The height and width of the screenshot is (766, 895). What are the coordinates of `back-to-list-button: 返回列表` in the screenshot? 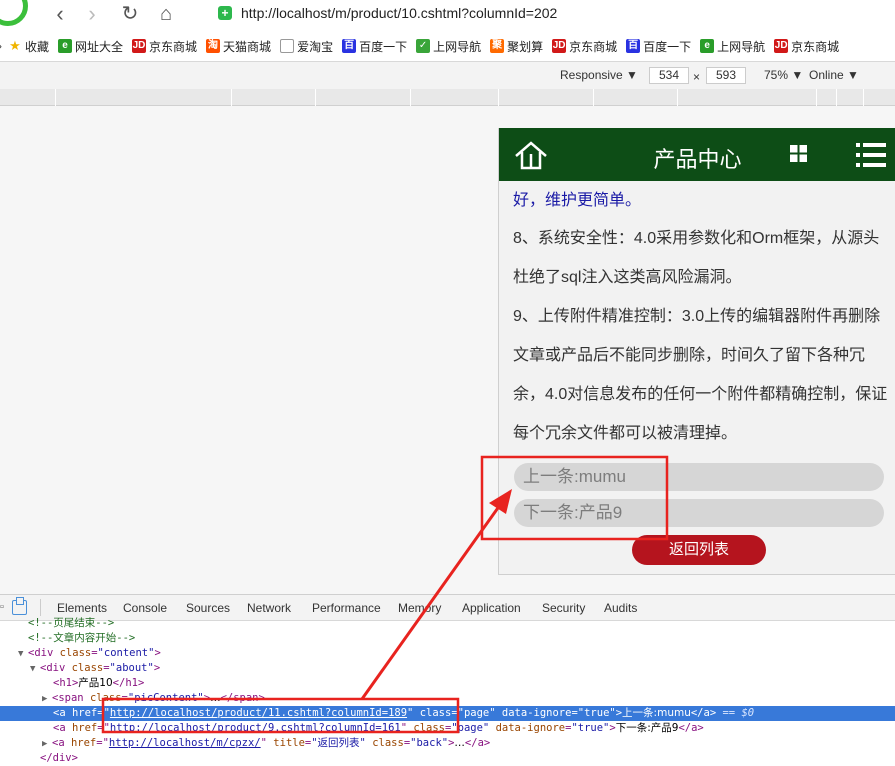 It's located at (699, 550).